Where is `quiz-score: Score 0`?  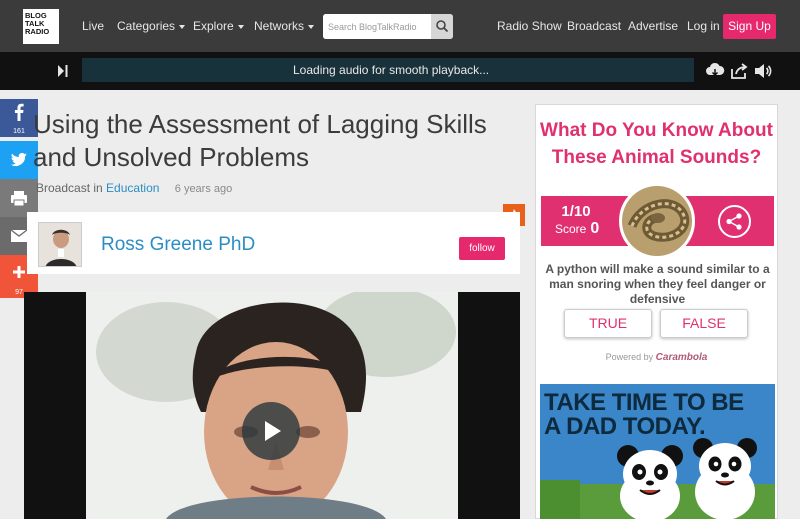
quiz-score: Score 0 is located at coordinates (577, 228).